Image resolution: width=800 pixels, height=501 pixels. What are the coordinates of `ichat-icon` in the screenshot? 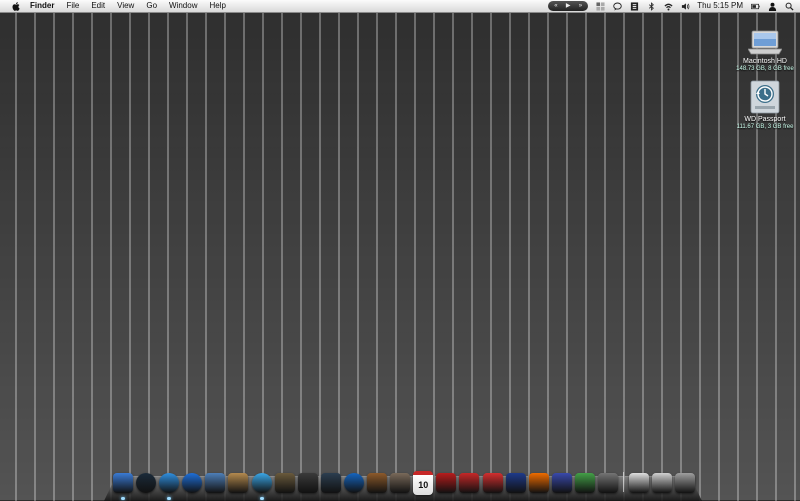 It's located at (192, 483).